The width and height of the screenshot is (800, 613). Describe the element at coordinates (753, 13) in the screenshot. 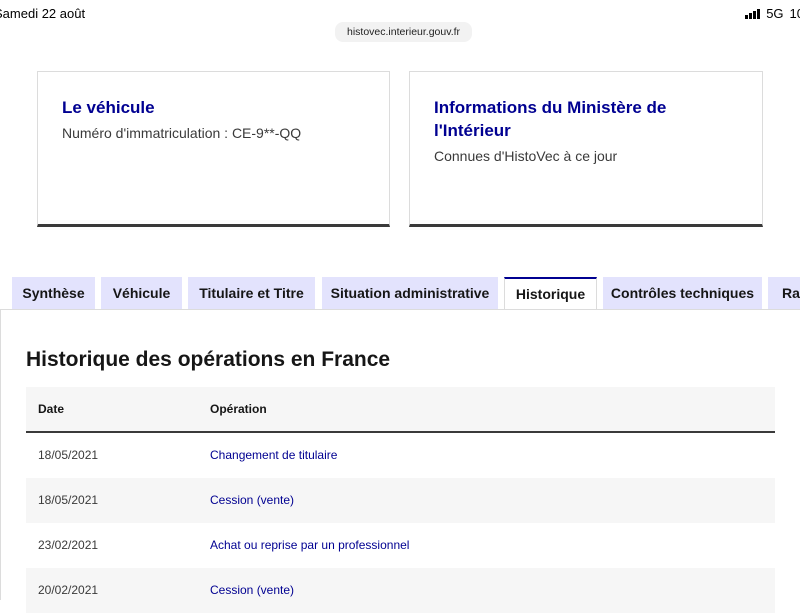

I see `signal-icon` at that location.